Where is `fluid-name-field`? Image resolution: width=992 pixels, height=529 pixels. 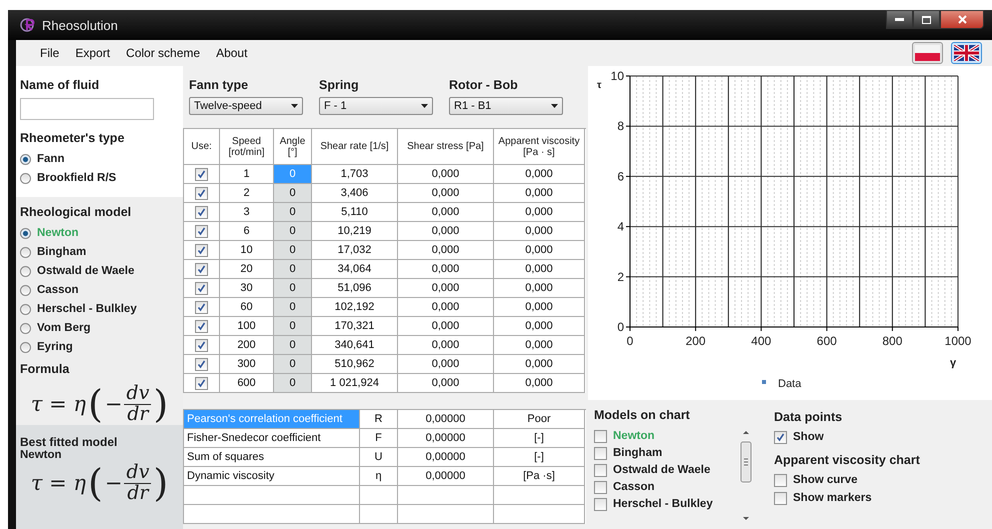 fluid-name-field is located at coordinates (87, 109).